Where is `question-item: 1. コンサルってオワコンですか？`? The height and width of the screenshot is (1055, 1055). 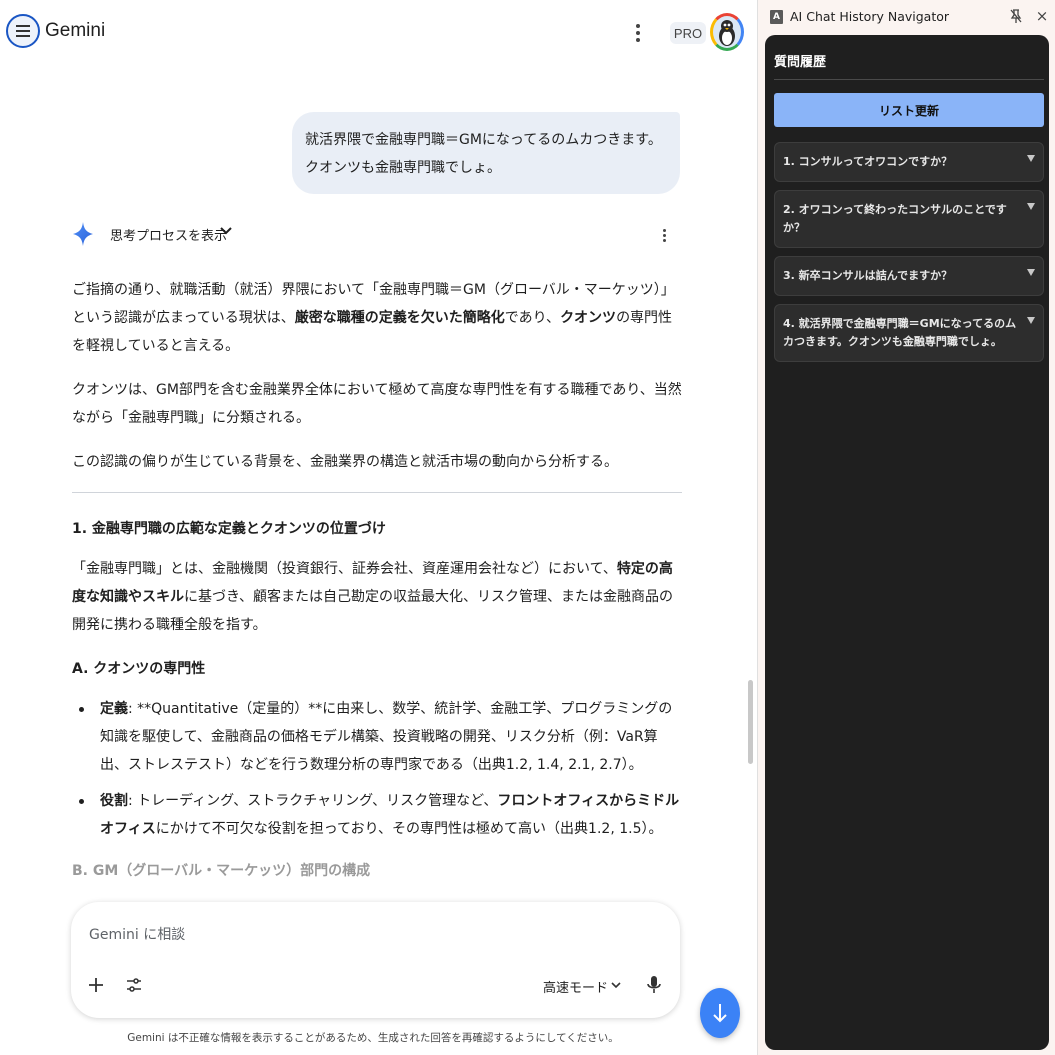 question-item: 1. コンサルってオワコンですか？ is located at coordinates (909, 162).